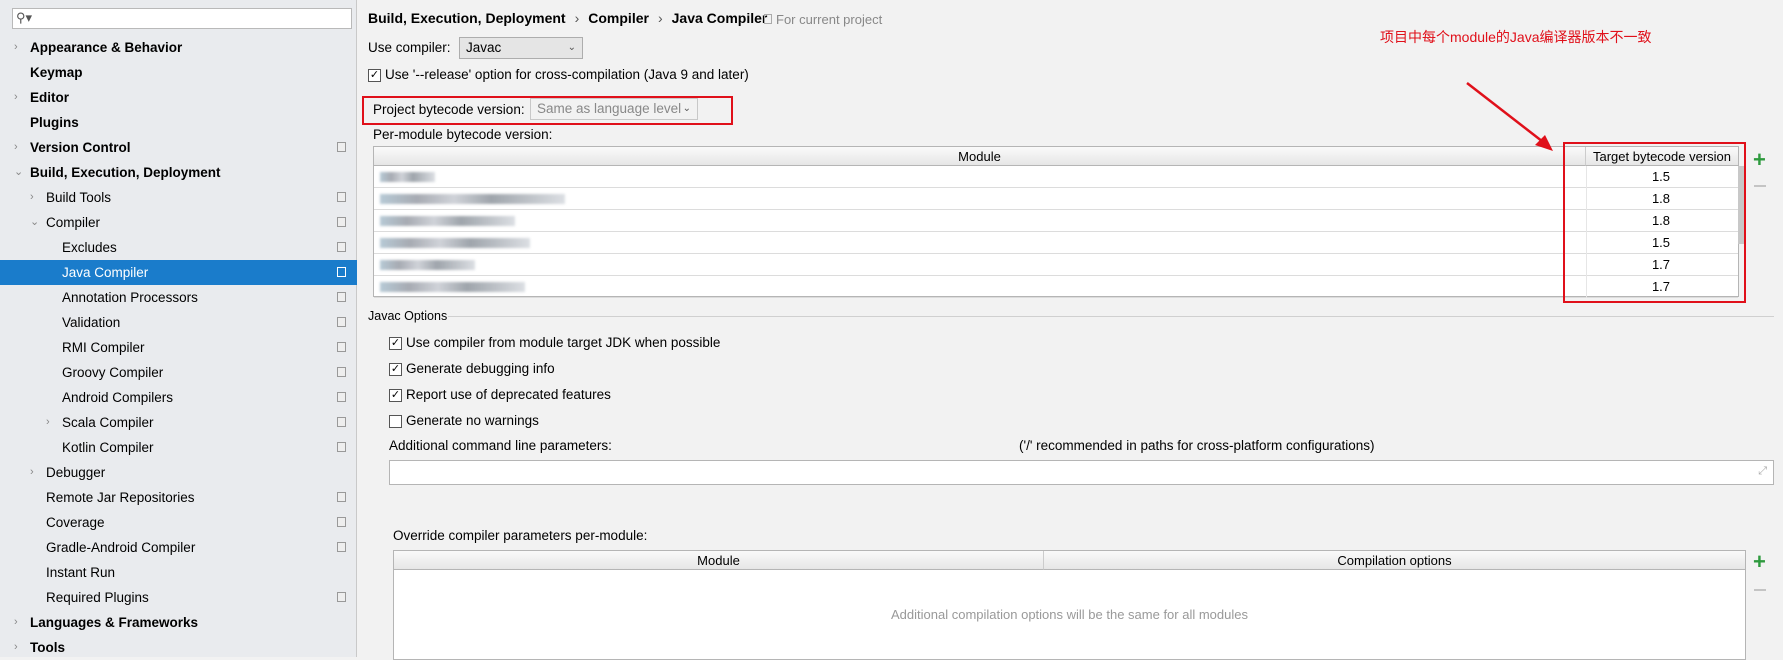  I want to click on sidebar-item: Required Plugins, so click(178, 597).